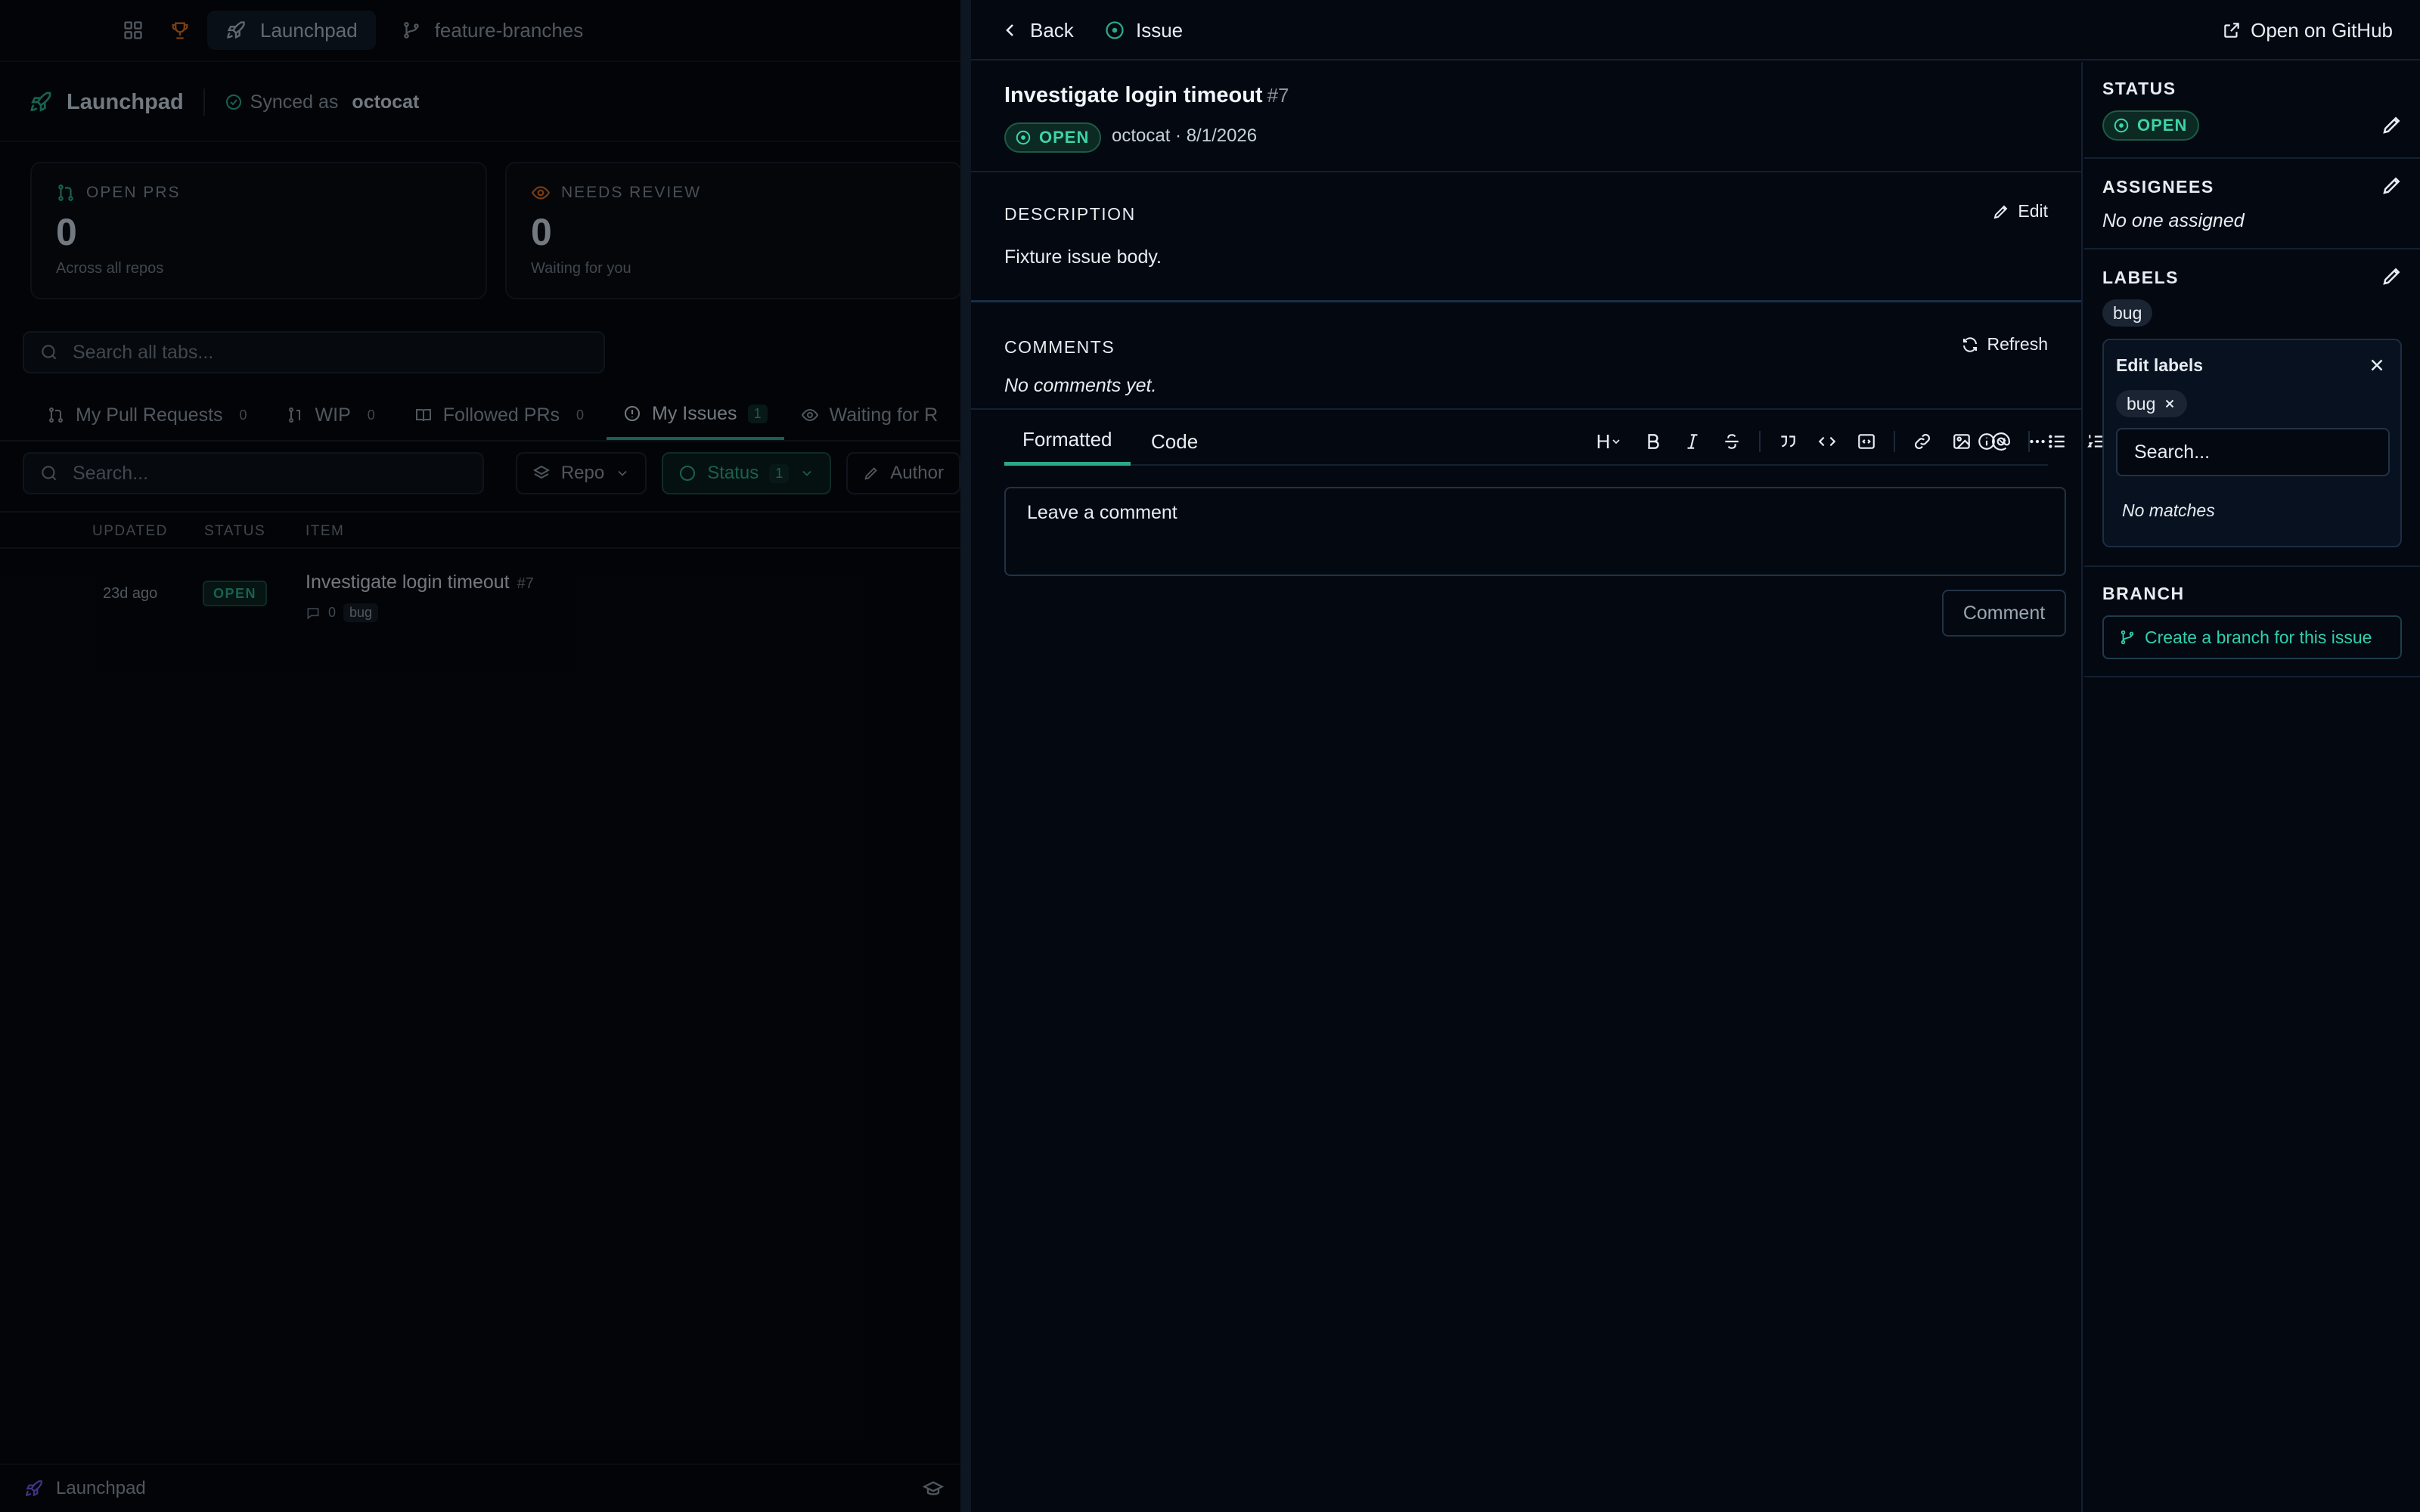 This screenshot has width=2420, height=1512. Describe the element at coordinates (133, 30) in the screenshot. I see `grid-icon` at that location.